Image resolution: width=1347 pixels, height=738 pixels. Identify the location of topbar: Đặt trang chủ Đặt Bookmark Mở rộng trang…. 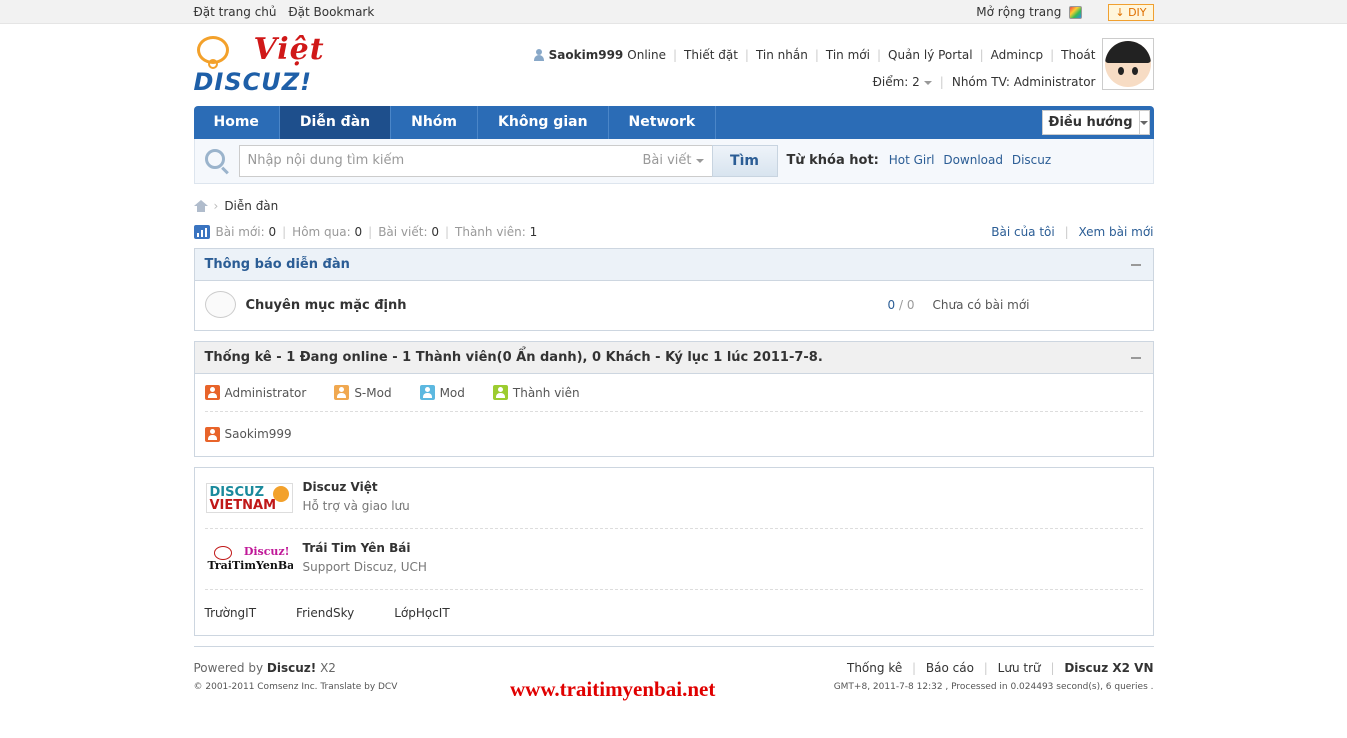
(673, 12).